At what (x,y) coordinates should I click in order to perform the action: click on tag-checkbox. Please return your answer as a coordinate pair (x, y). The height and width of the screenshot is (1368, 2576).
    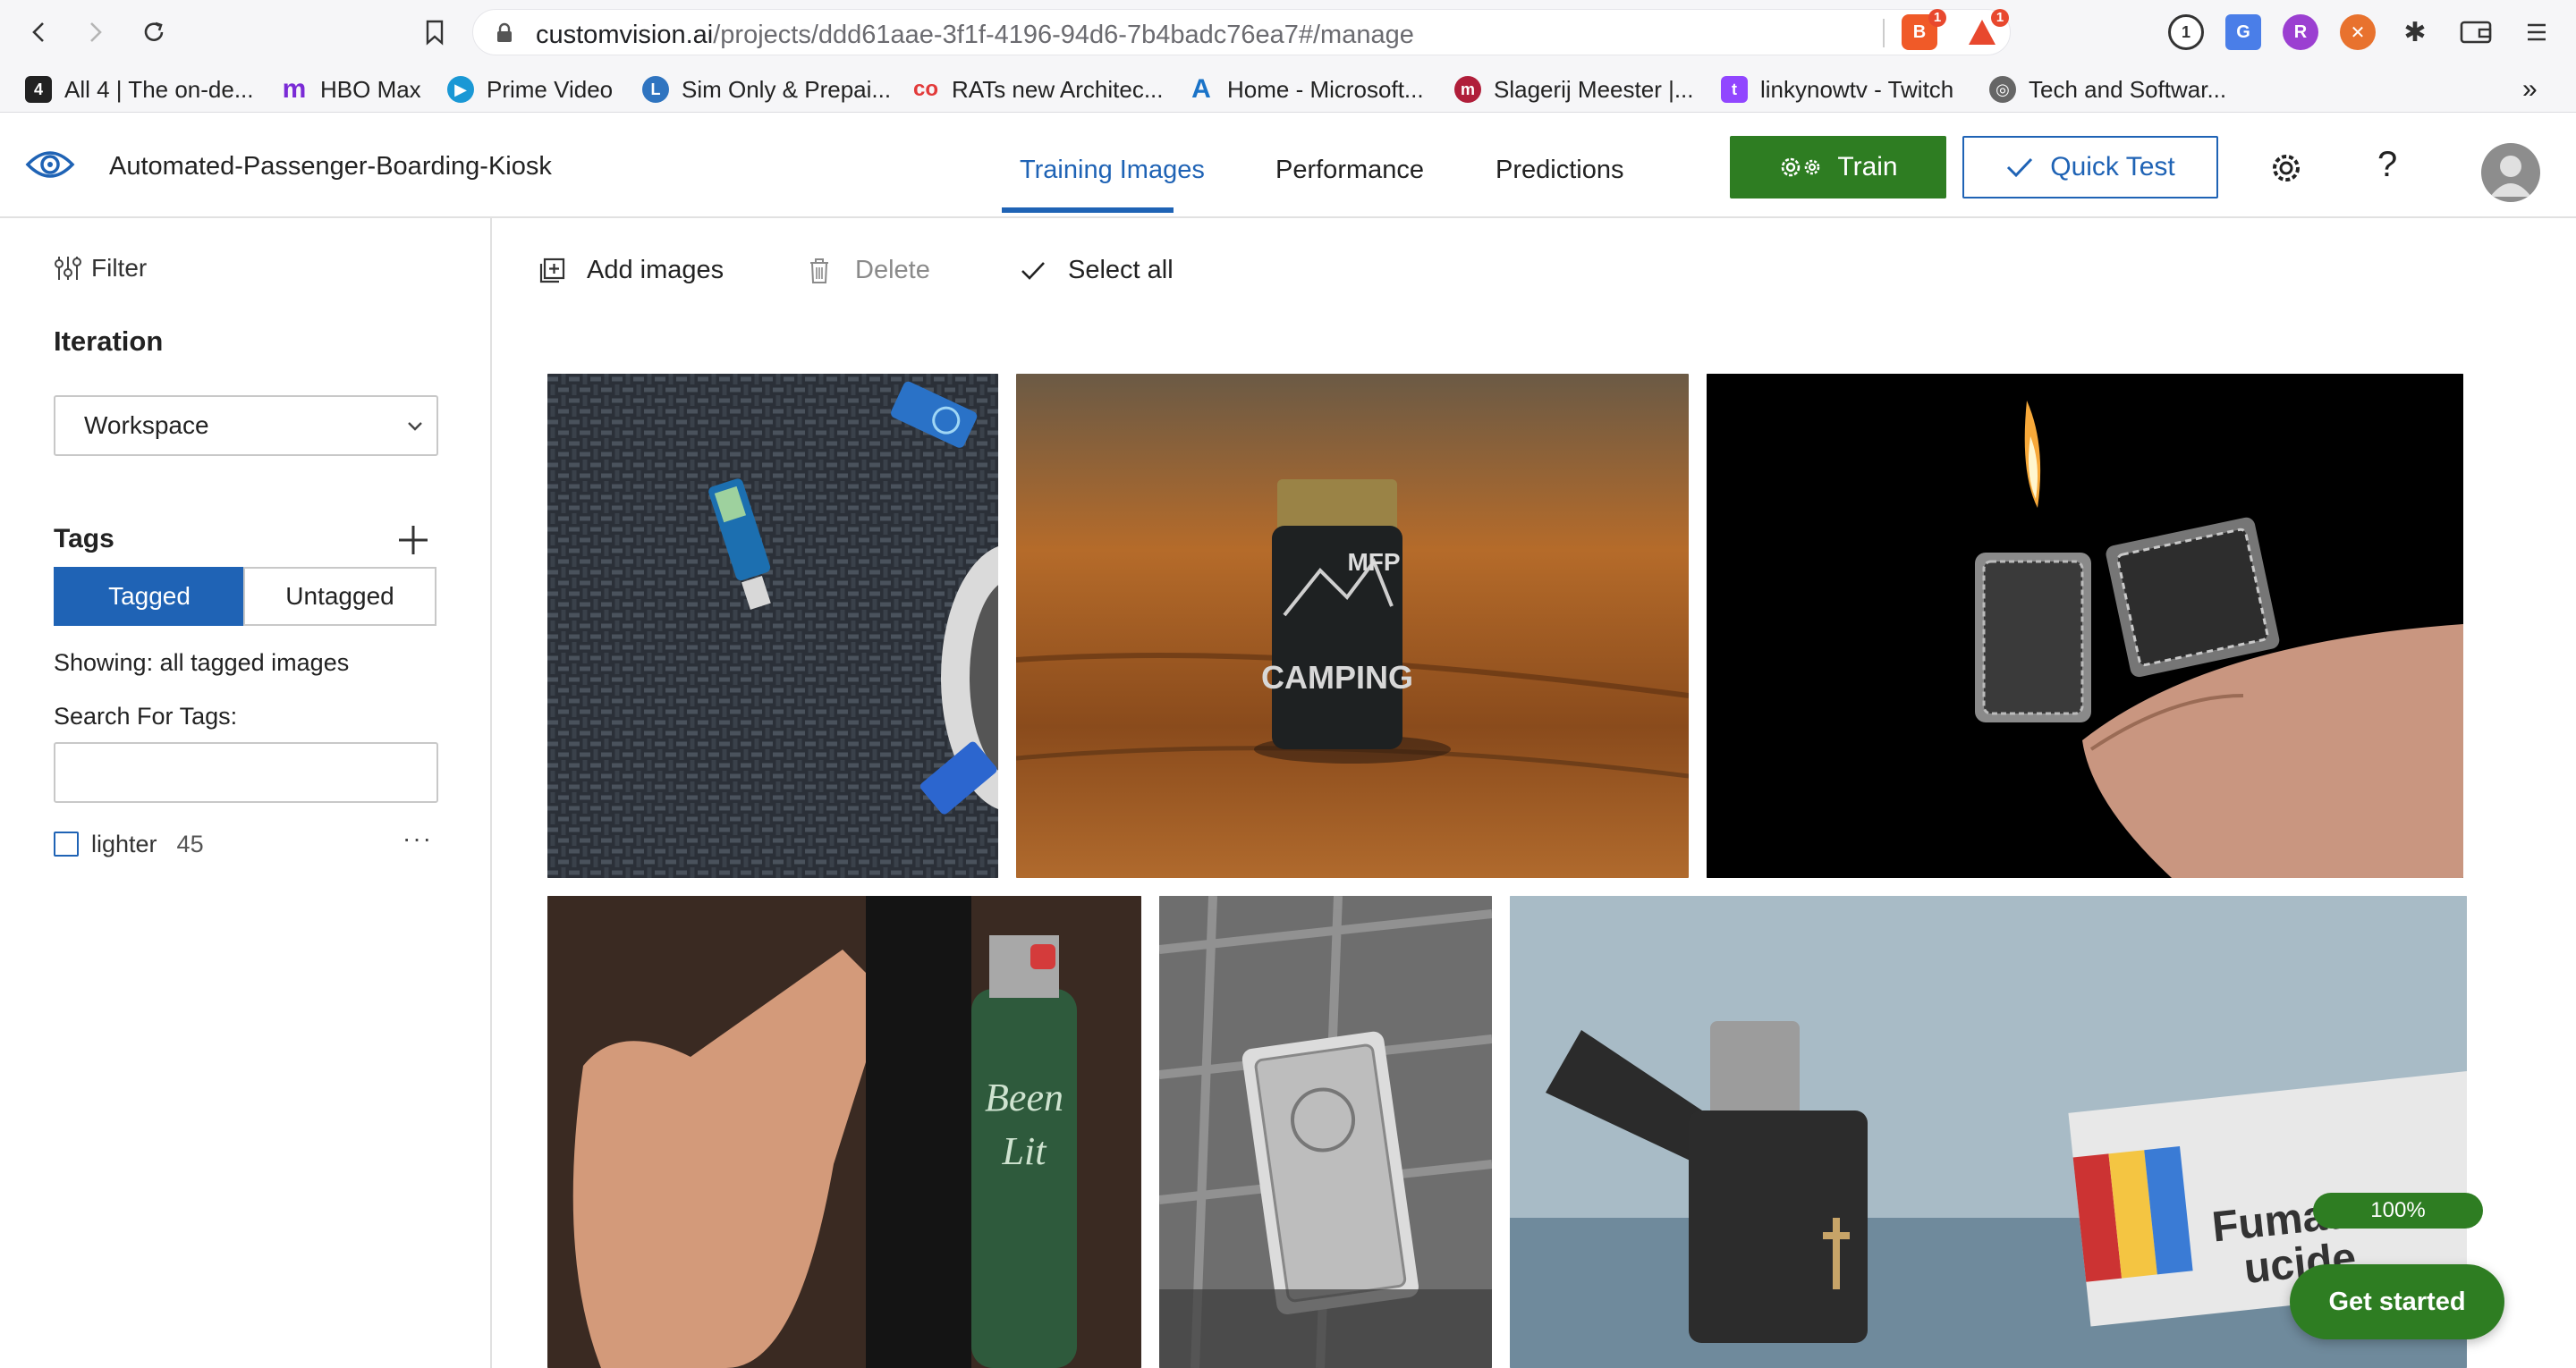
    Looking at the image, I should click on (66, 844).